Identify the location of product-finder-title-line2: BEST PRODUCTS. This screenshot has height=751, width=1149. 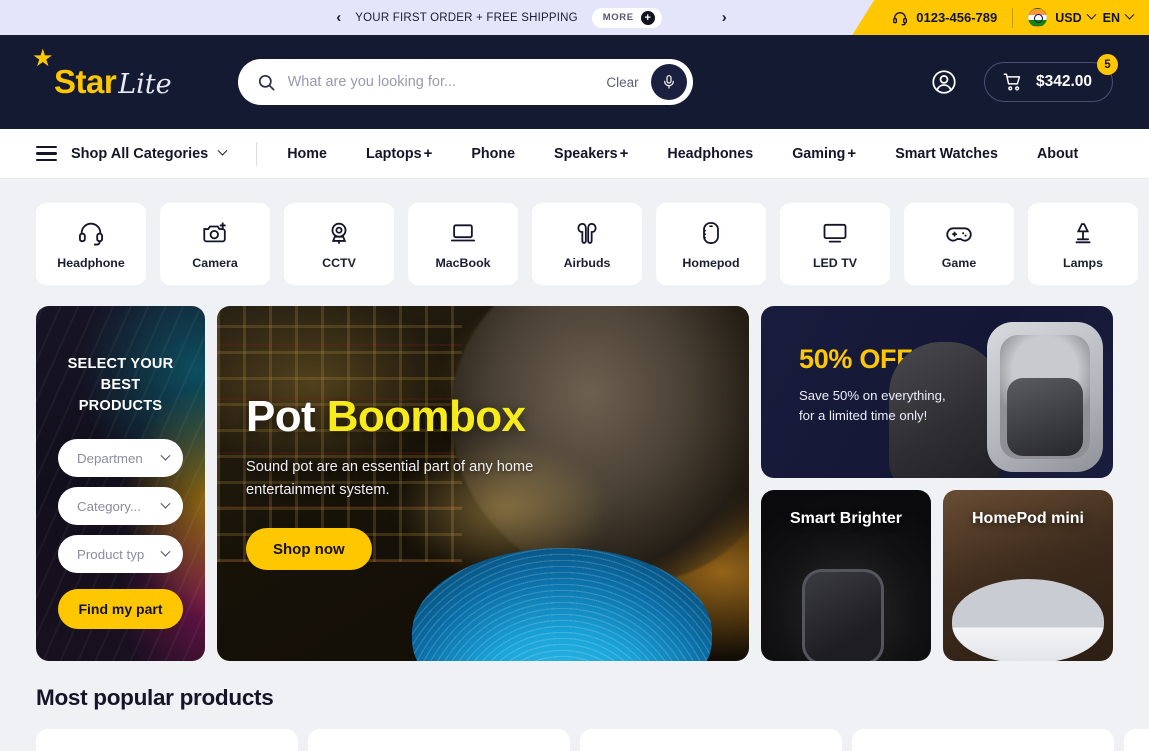
(120, 395).